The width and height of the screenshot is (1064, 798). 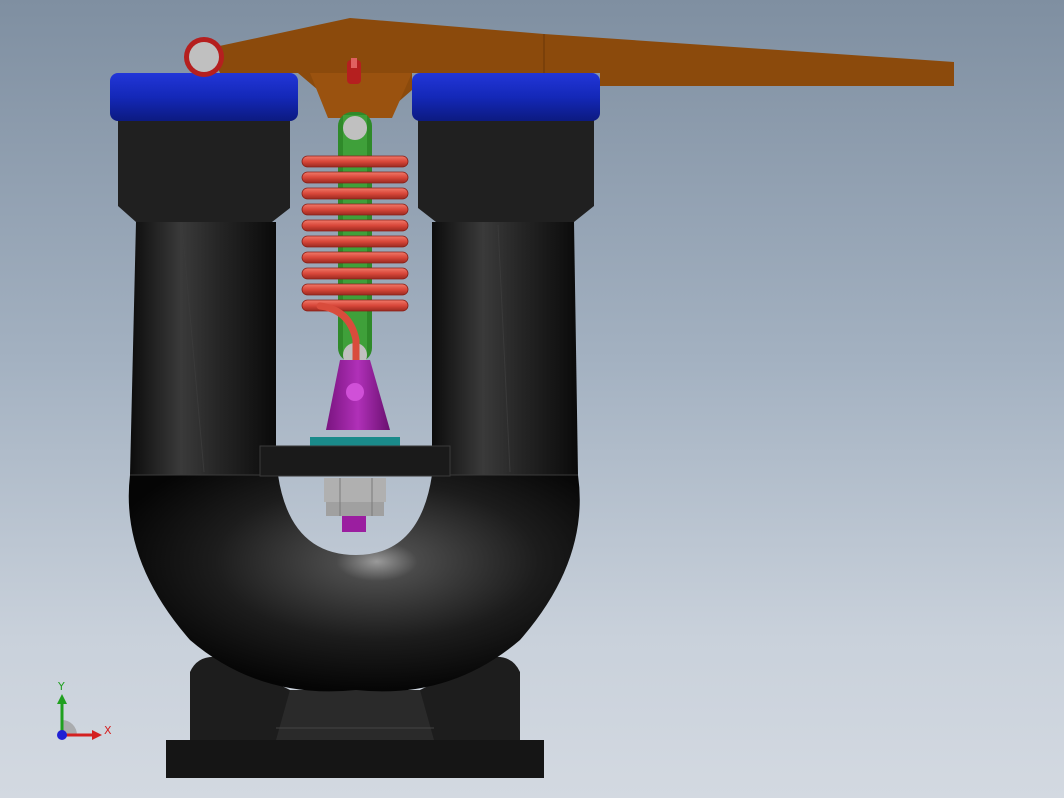 I want to click on lever-pin, so click(x=354, y=71).